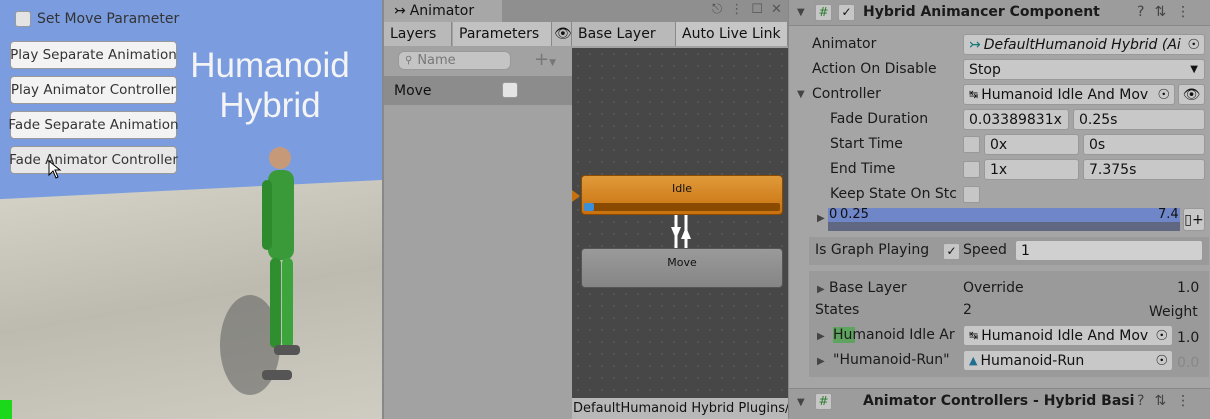  Describe the element at coordinates (6, 409) in the screenshot. I see `status-indicator` at that location.